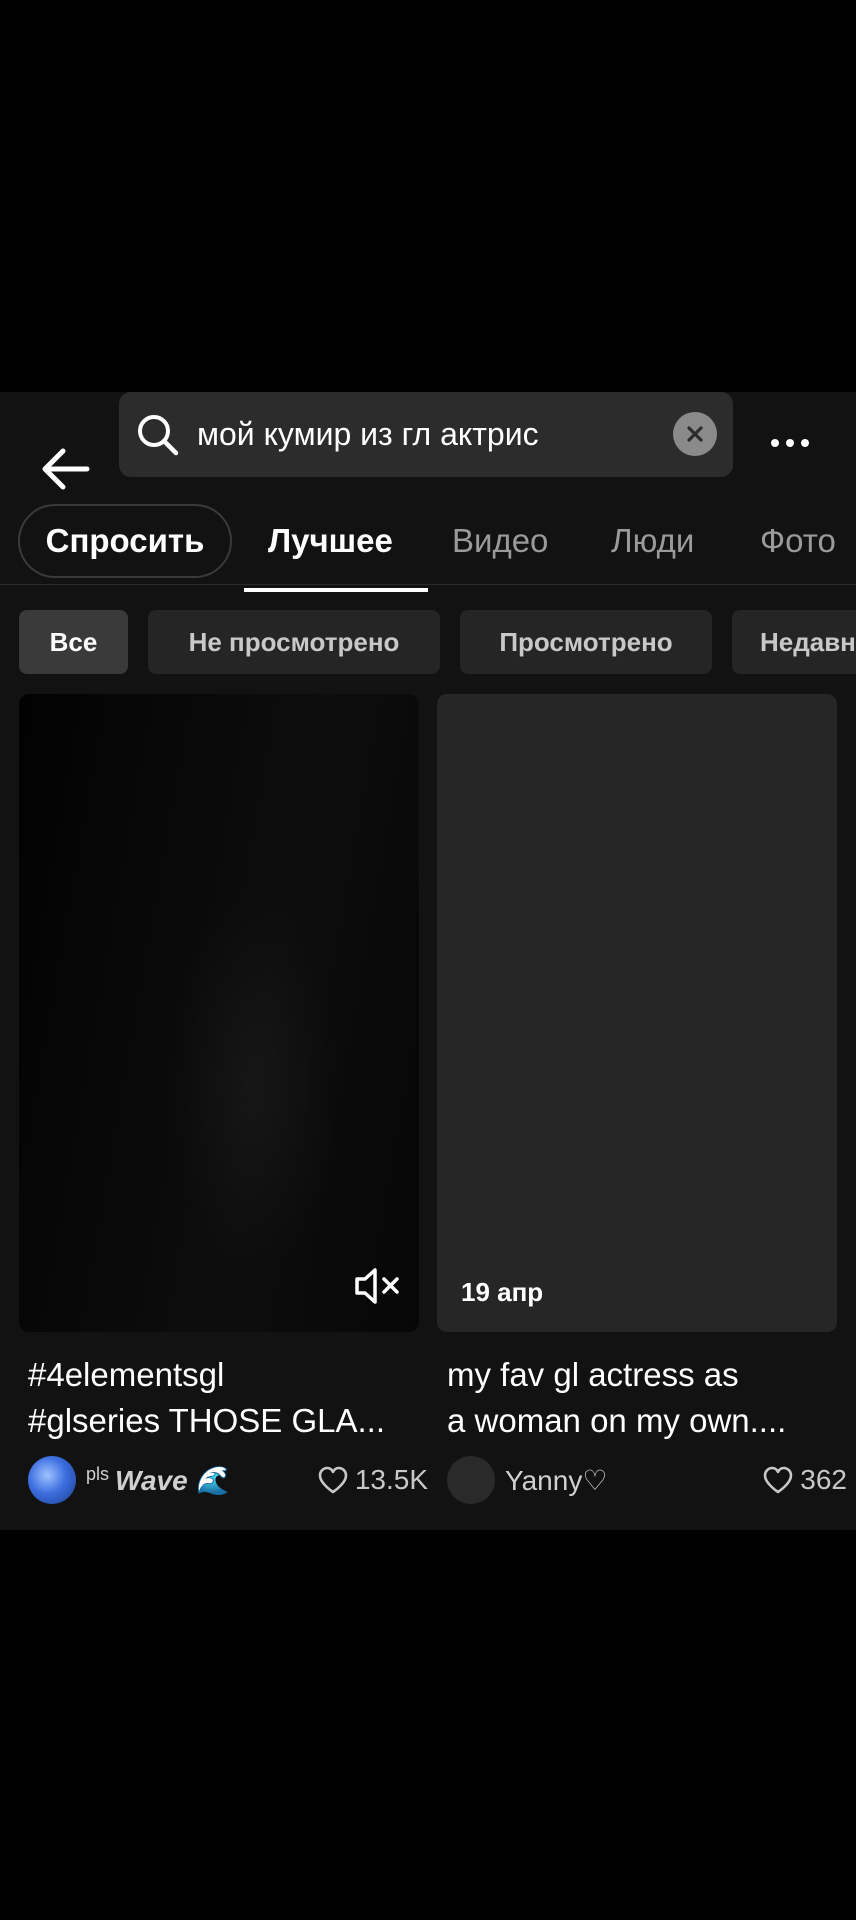 Image resolution: width=856 pixels, height=1920 pixels. Describe the element at coordinates (823, 1479) in the screenshot. I see `like-count-value: 362` at that location.